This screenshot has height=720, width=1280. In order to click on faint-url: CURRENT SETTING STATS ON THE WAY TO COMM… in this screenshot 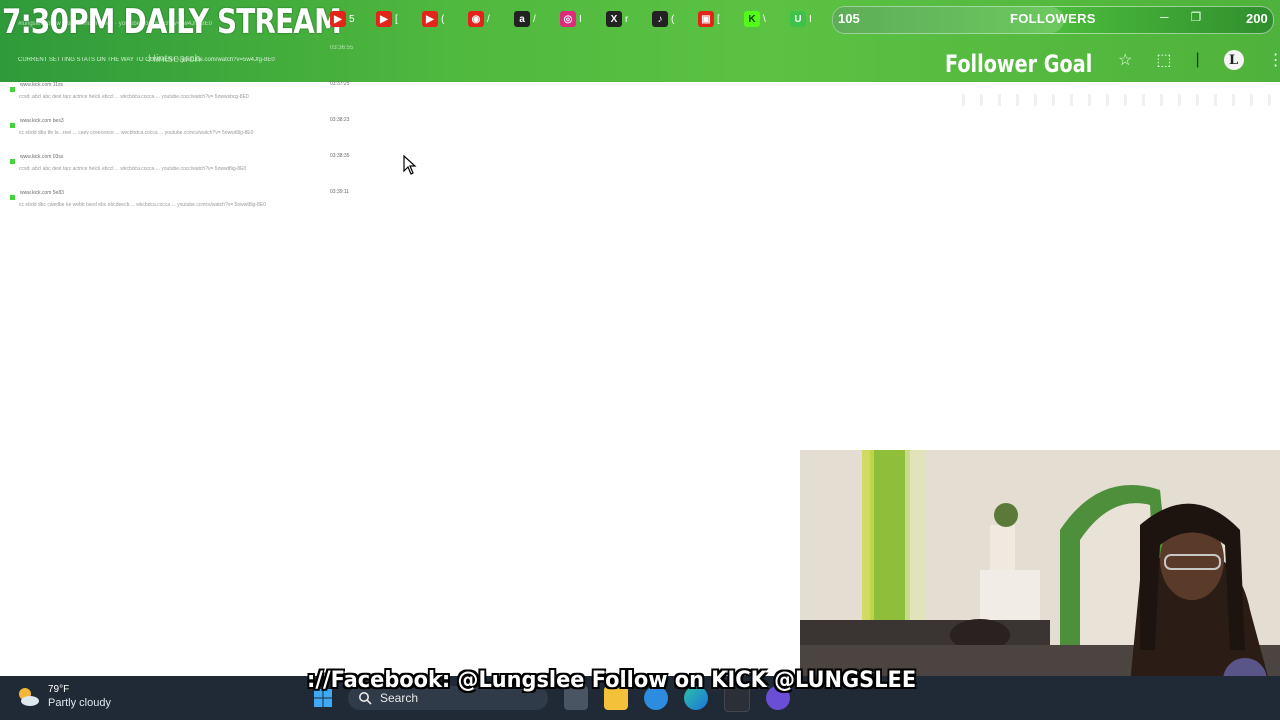, I will do `click(146, 60)`.